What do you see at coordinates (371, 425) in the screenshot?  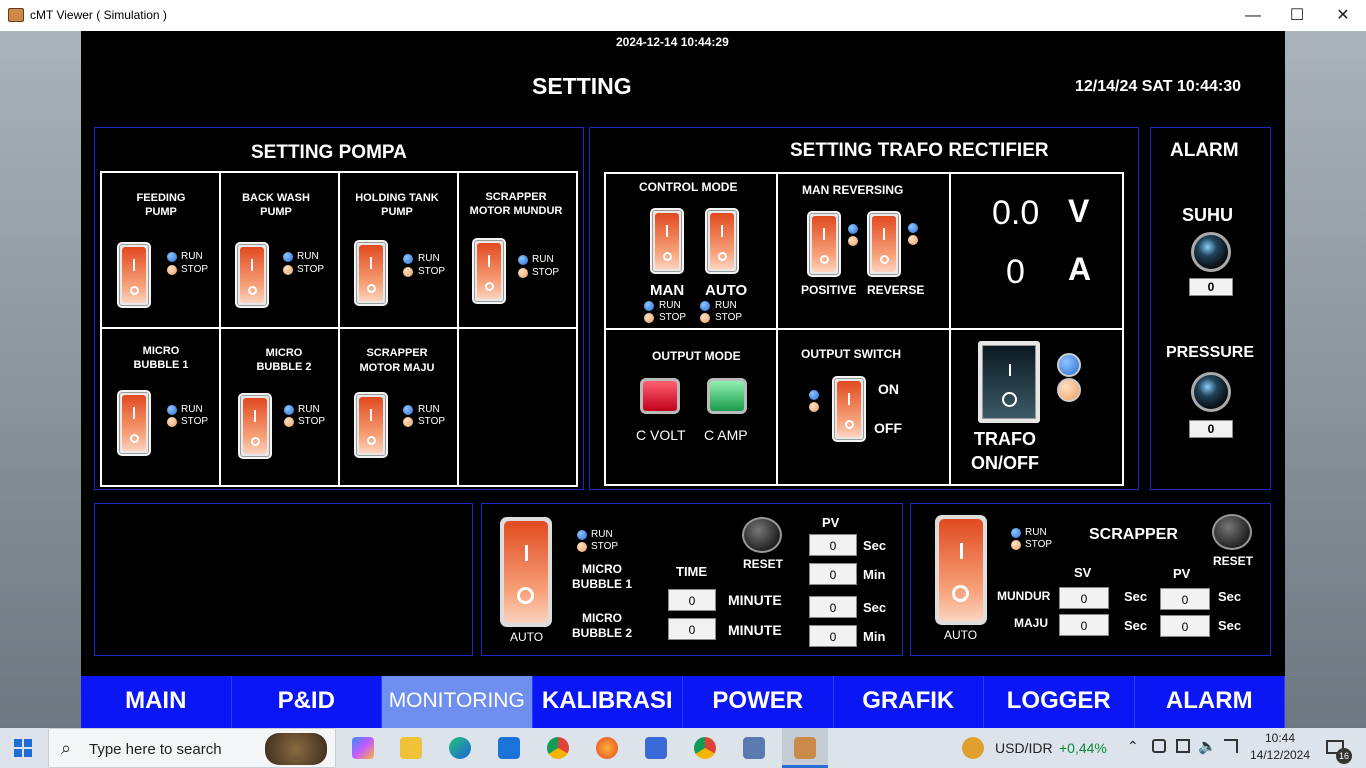 I see `scrapper-maju-switch` at bounding box center [371, 425].